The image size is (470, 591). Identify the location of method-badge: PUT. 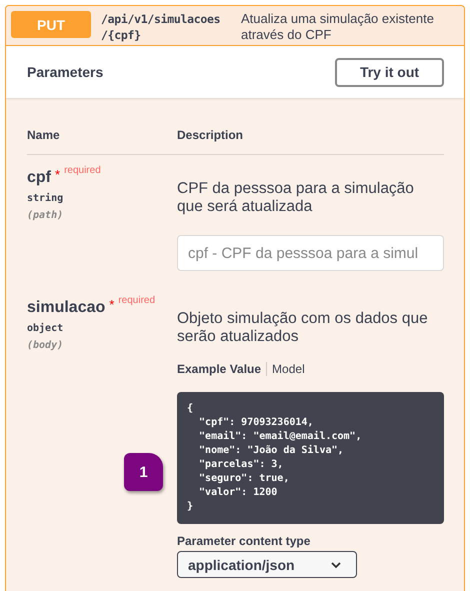
(51, 24).